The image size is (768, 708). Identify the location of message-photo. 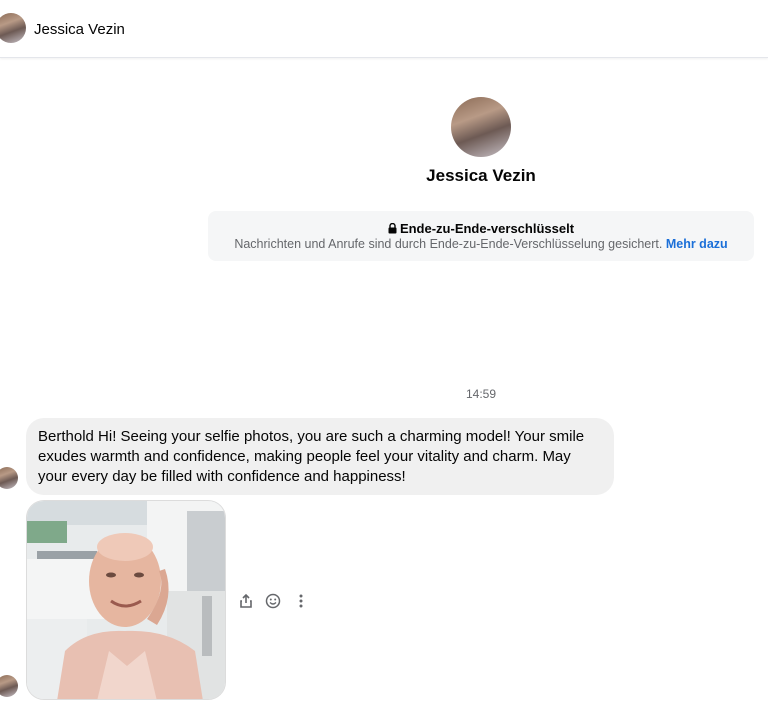
(126, 600).